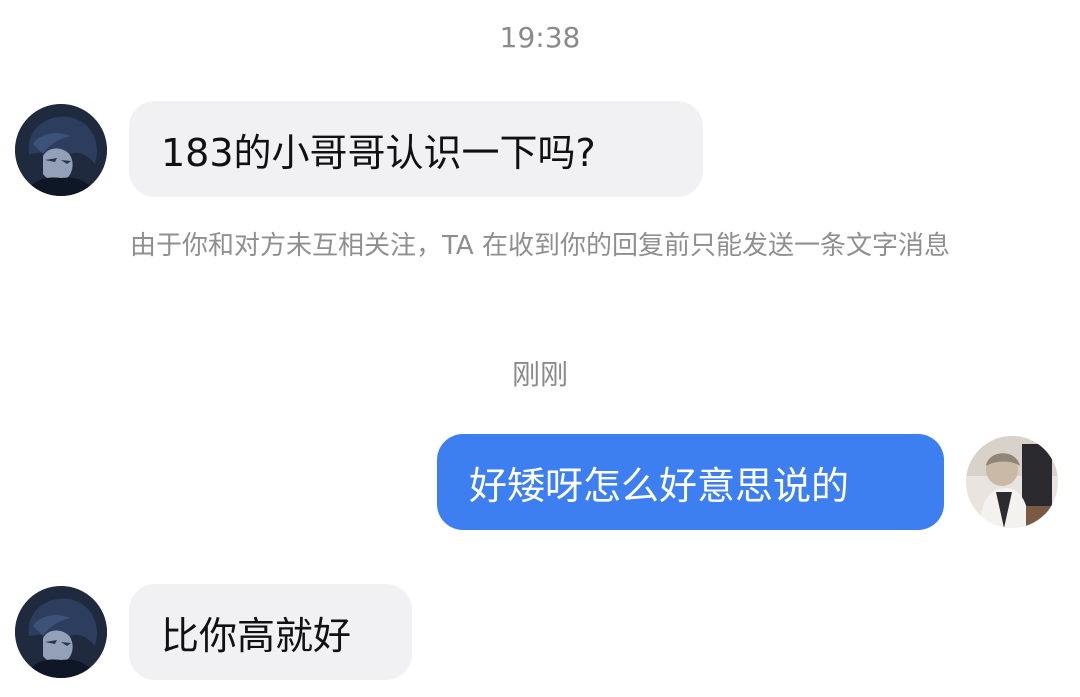 The width and height of the screenshot is (1080, 697). I want to click on user-photo-avatar-icon, so click(1012, 482).